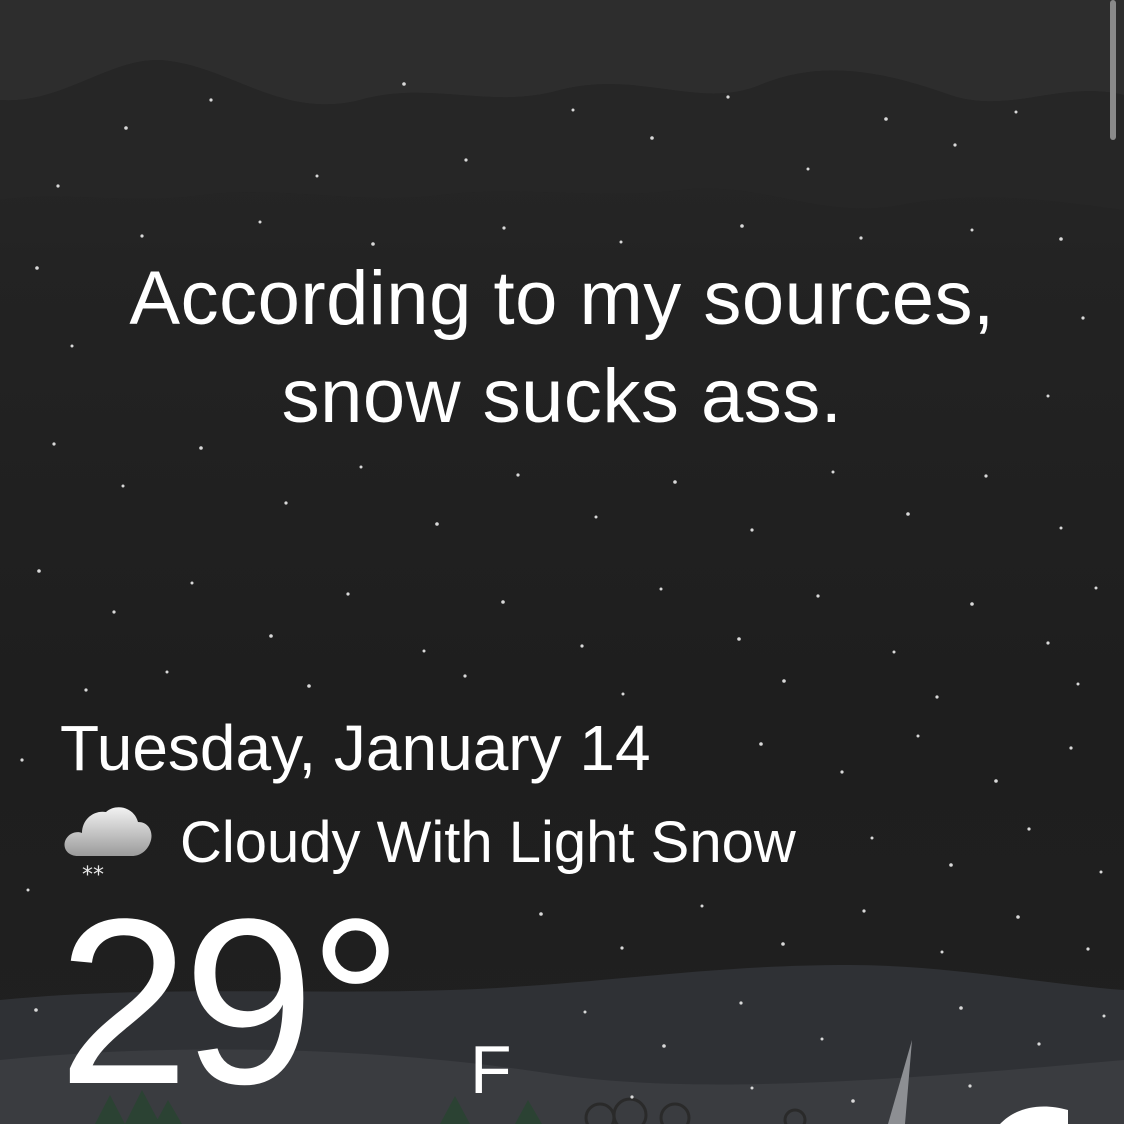  Describe the element at coordinates (562, 298) in the screenshot. I see `quip-line-1: According to my sources,` at that location.